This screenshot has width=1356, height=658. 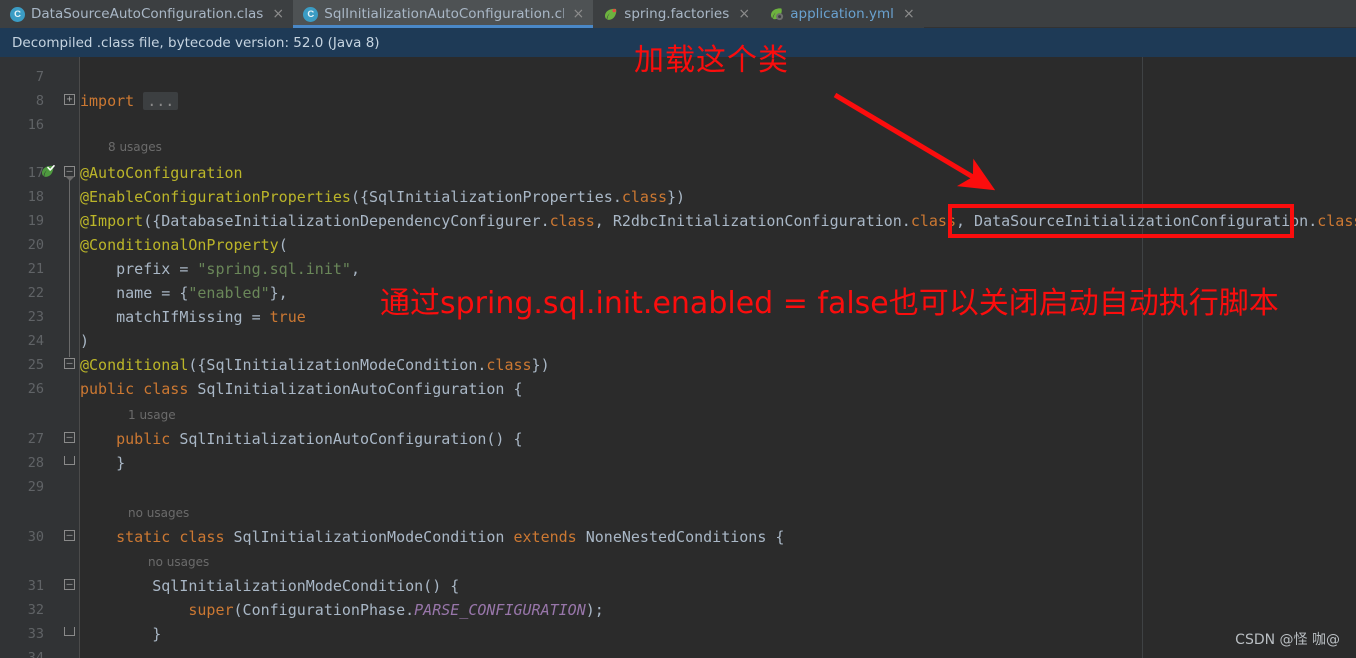 What do you see at coordinates (134, 365) in the screenshot?
I see `code-token: @Conditional` at bounding box center [134, 365].